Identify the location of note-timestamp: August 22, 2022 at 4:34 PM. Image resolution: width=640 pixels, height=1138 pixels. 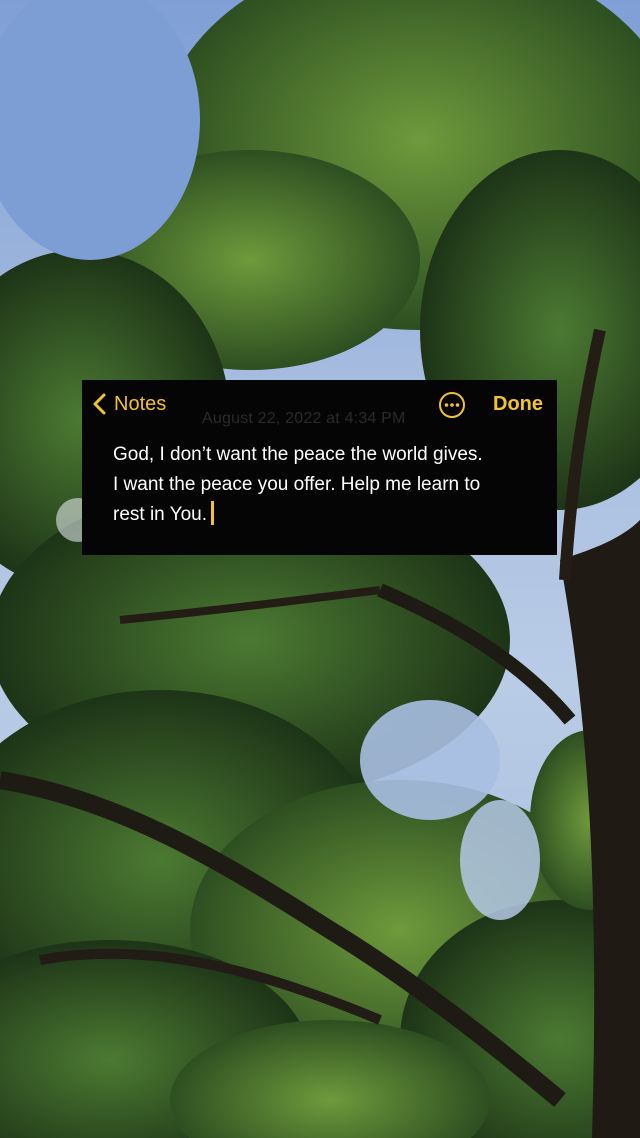
(304, 418).